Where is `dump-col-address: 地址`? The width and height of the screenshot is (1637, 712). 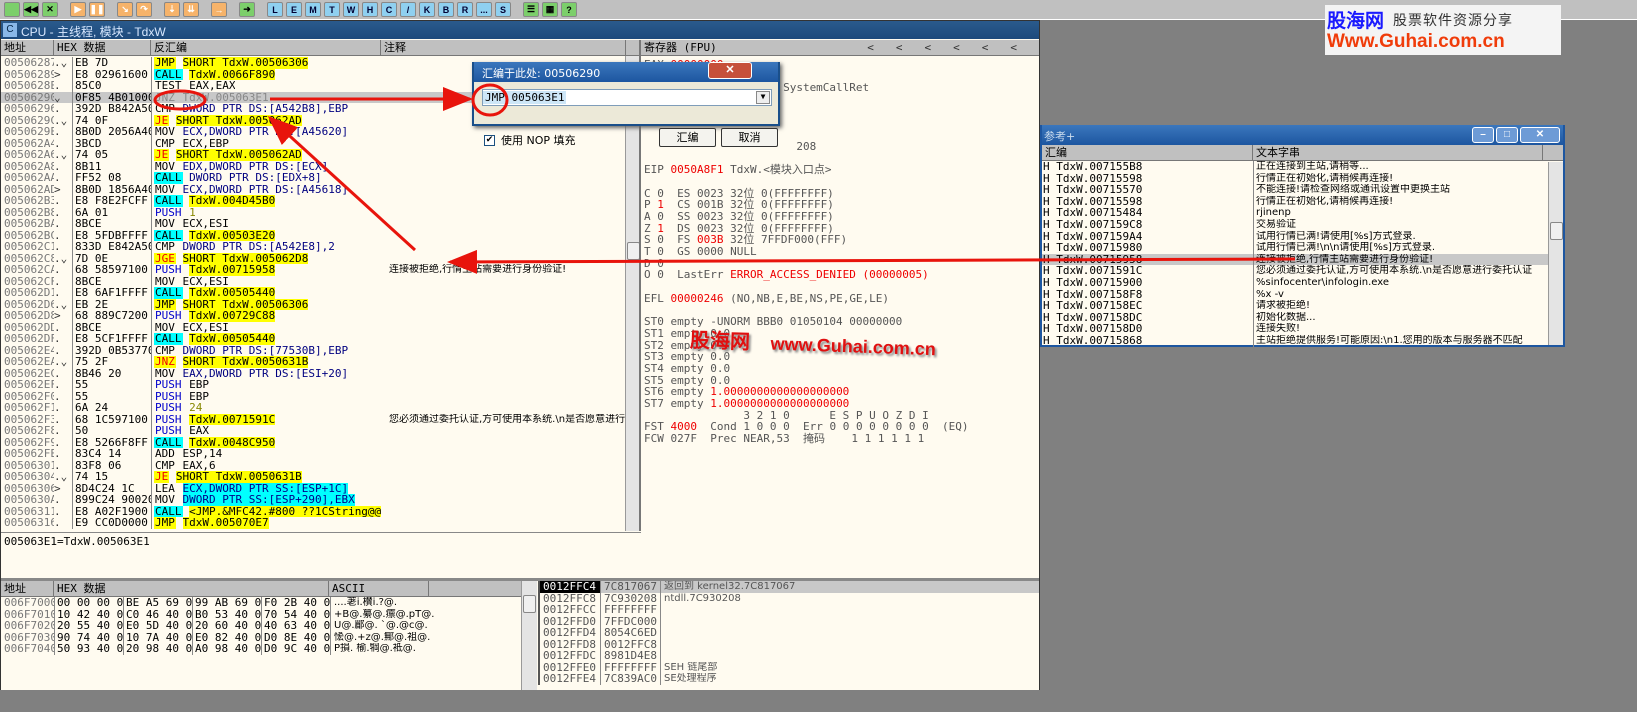
dump-col-address: 地址 is located at coordinates (27, 588).